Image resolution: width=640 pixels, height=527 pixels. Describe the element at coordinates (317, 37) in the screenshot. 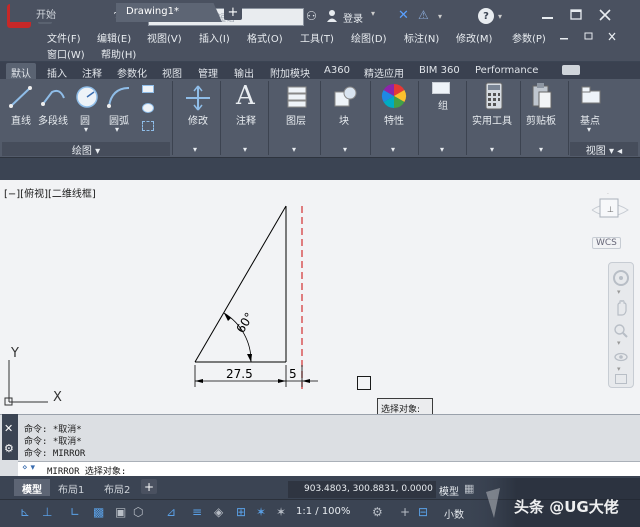

I see `menu-tools: 工具(T)` at that location.